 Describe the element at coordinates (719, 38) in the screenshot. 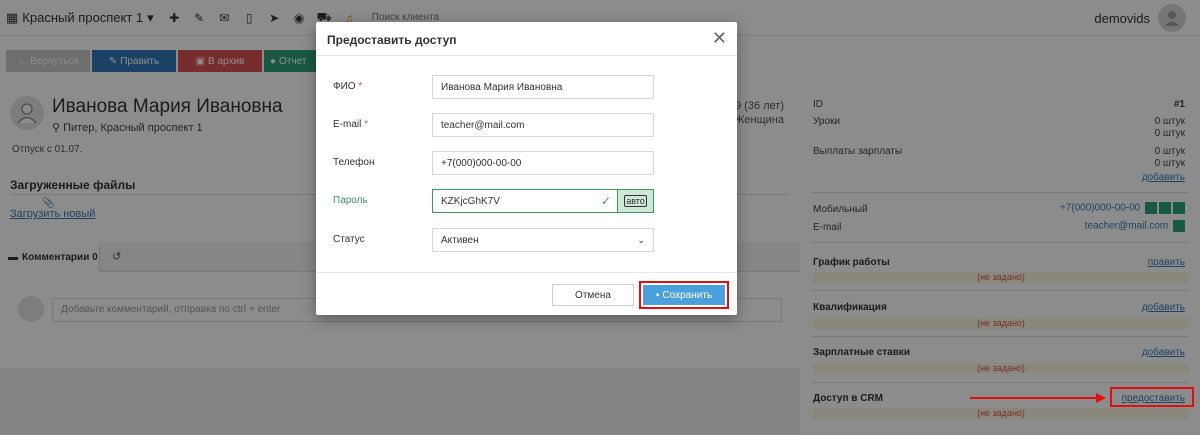

I see `close-icon: ✕` at that location.